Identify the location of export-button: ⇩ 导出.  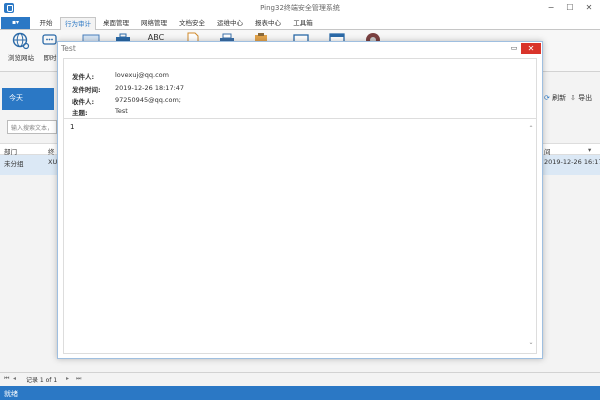
(581, 98).